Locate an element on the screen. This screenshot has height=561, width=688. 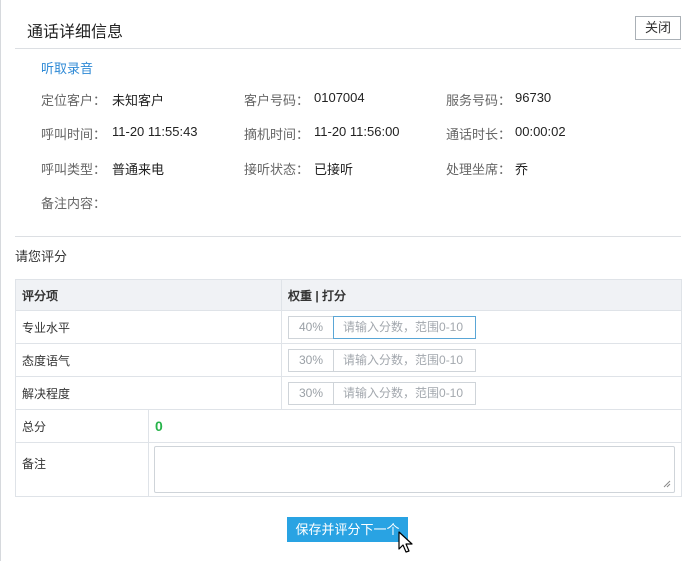
remark-textarea is located at coordinates (414, 469).